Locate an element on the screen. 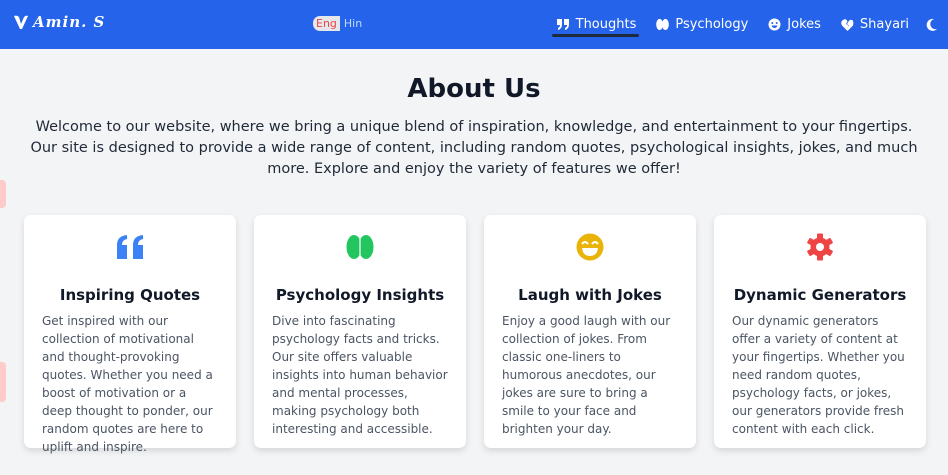  card-title: Inspiring Quotes is located at coordinates (130, 295).